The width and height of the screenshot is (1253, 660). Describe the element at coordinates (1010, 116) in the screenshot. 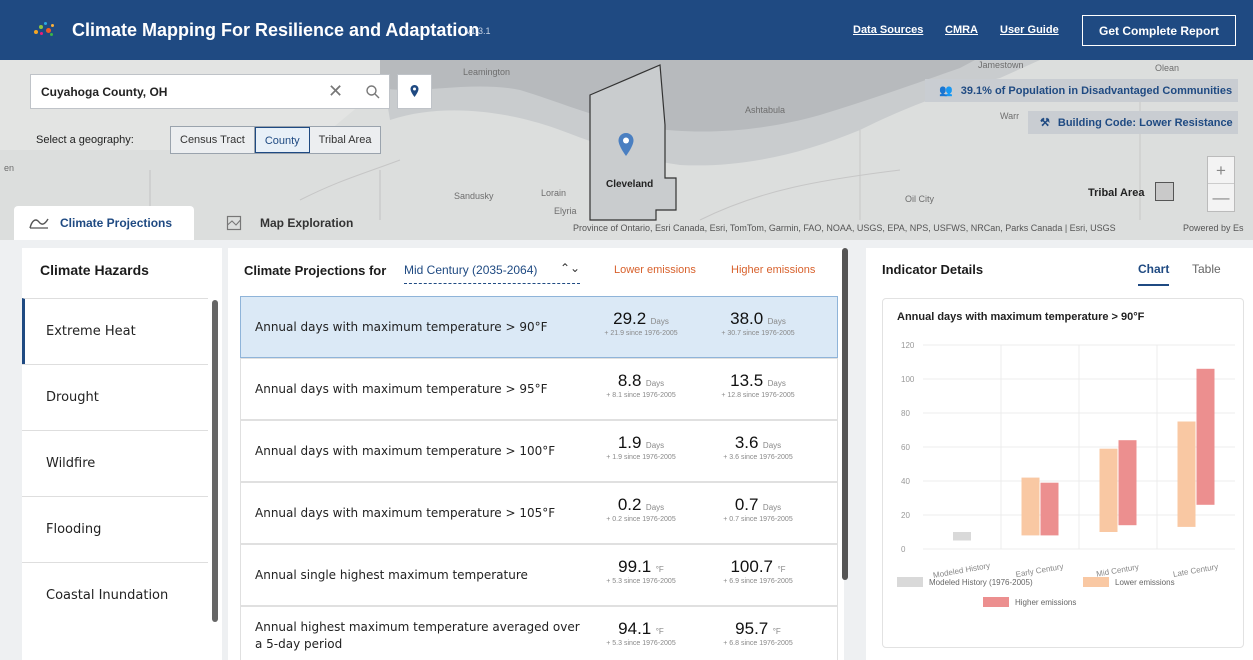

I see `place-warren: Warr` at that location.